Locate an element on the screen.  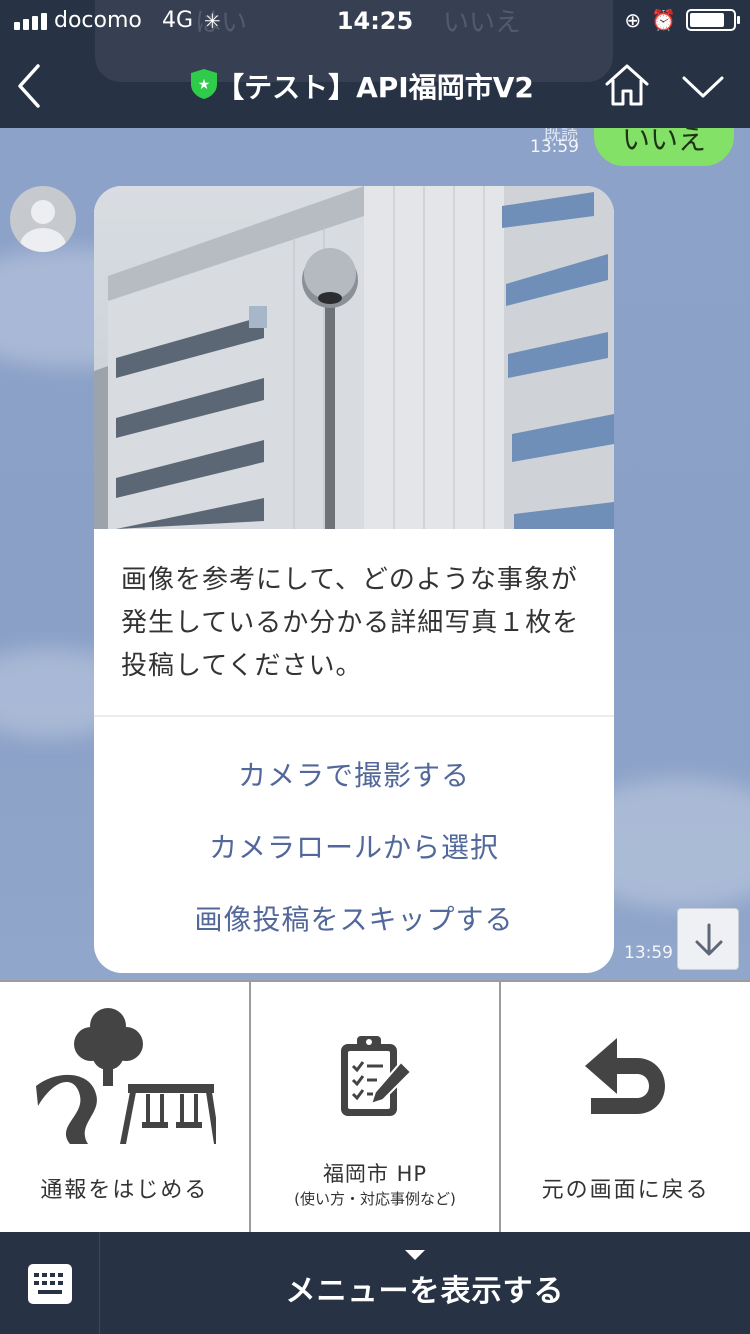
header-menu-button is located at coordinates (703, 86).